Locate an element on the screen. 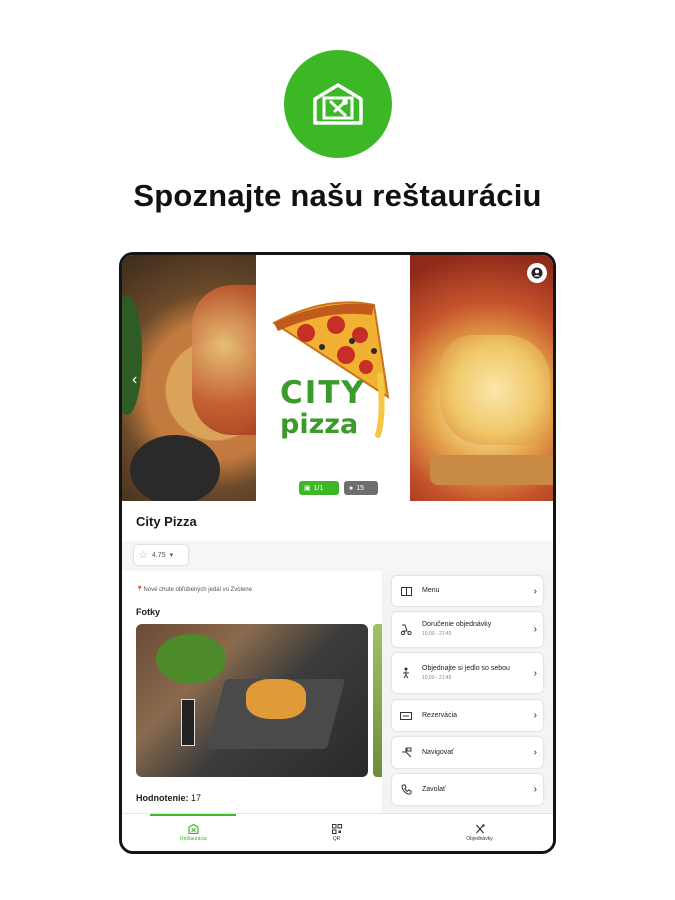  restaurant-logo: CITY pizza is located at coordinates (333, 378).